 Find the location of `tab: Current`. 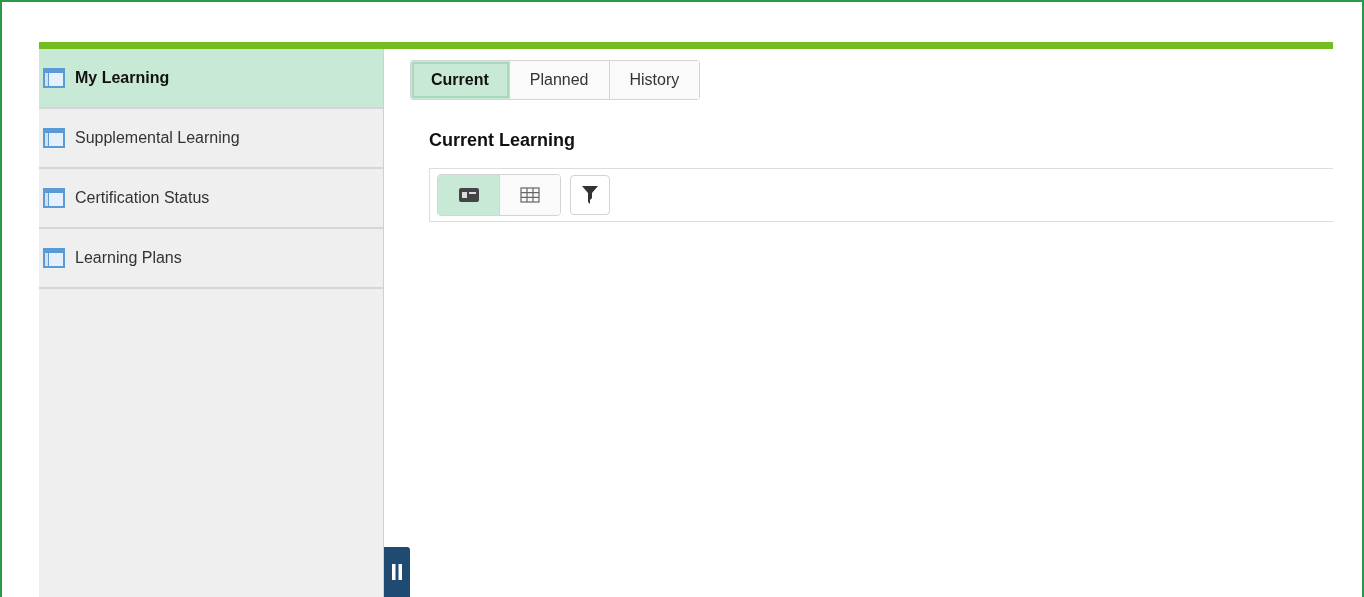

tab: Current is located at coordinates (460, 80).